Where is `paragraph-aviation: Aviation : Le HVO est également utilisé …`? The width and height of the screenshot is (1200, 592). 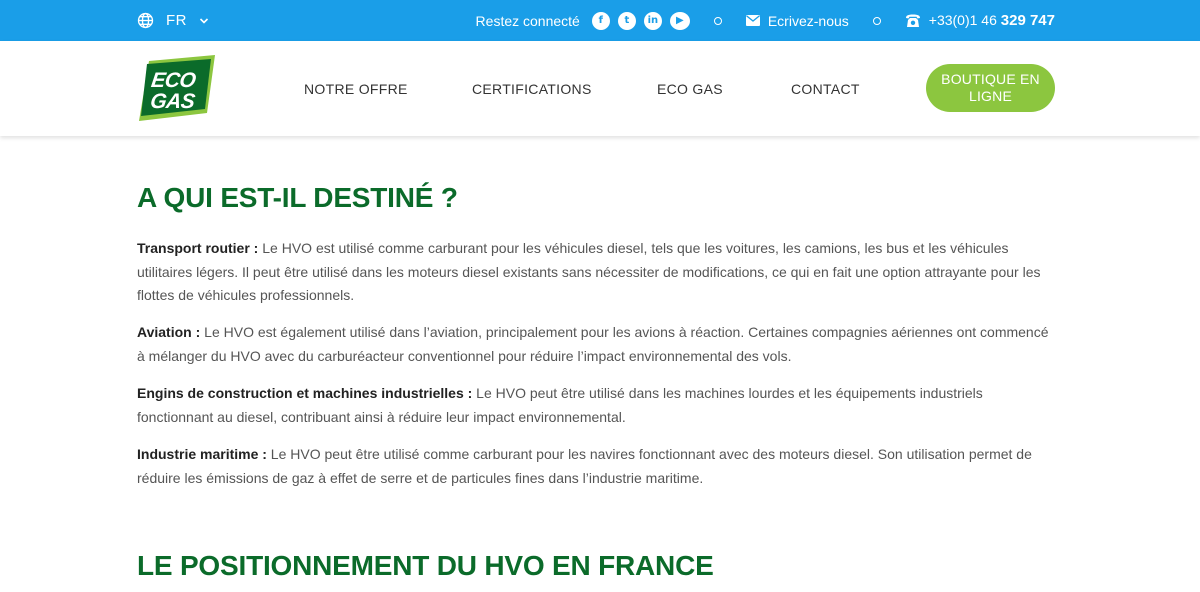
paragraph-aviation: Aviation : Le HVO est également utilisé … is located at coordinates (593, 344).